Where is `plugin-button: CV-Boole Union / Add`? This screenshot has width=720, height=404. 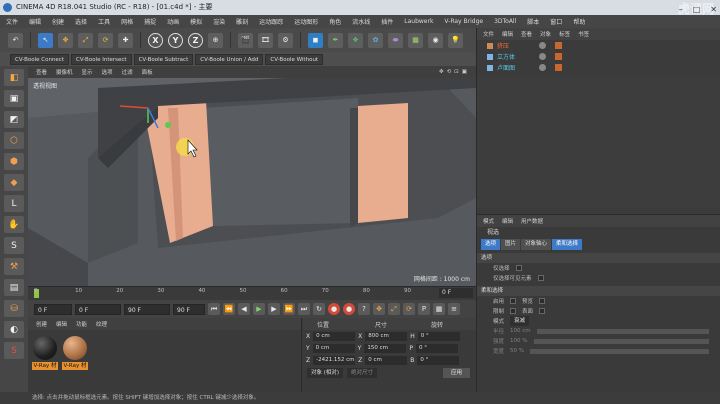 plugin-button: CV-Boole Union / Add is located at coordinates (229, 59).